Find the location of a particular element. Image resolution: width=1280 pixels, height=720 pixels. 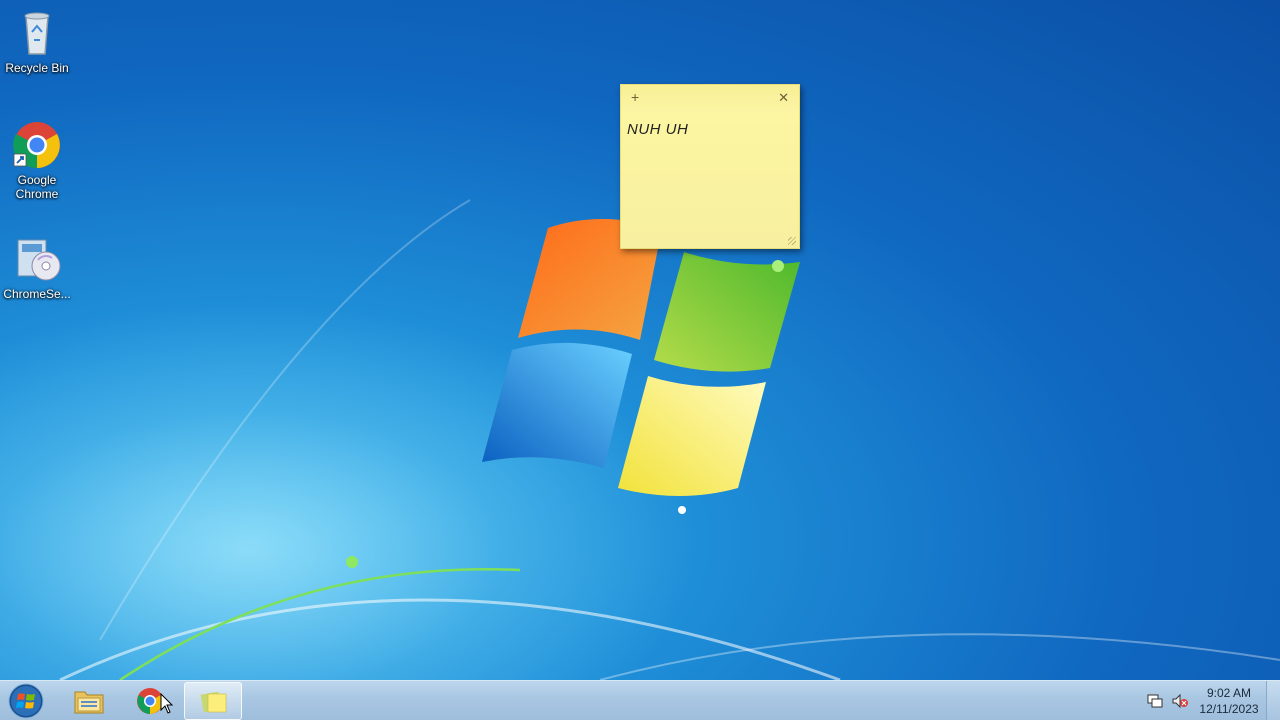

desktop-icon-label: Recycle Bin is located at coordinates (37, 68).